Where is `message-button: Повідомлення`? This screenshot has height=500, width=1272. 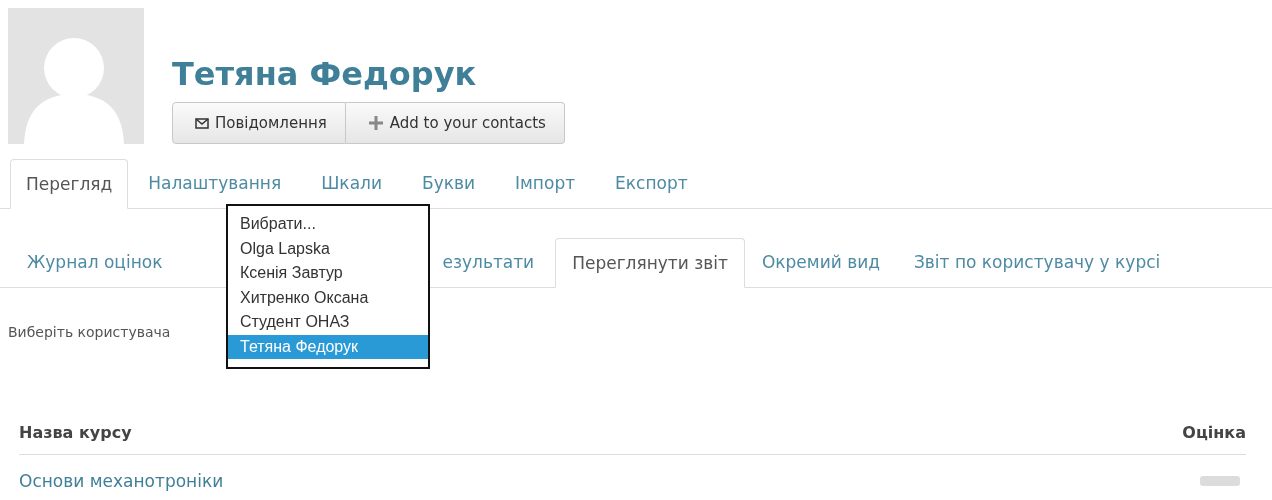
message-button: Повідомлення is located at coordinates (259, 123).